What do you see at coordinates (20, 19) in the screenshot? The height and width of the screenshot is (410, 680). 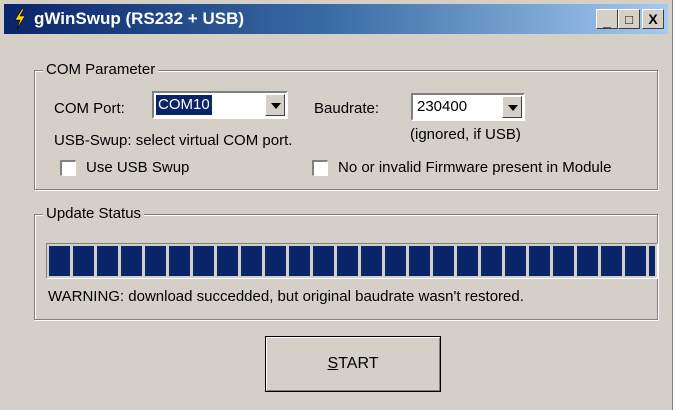 I see `lightning-icon` at bounding box center [20, 19].